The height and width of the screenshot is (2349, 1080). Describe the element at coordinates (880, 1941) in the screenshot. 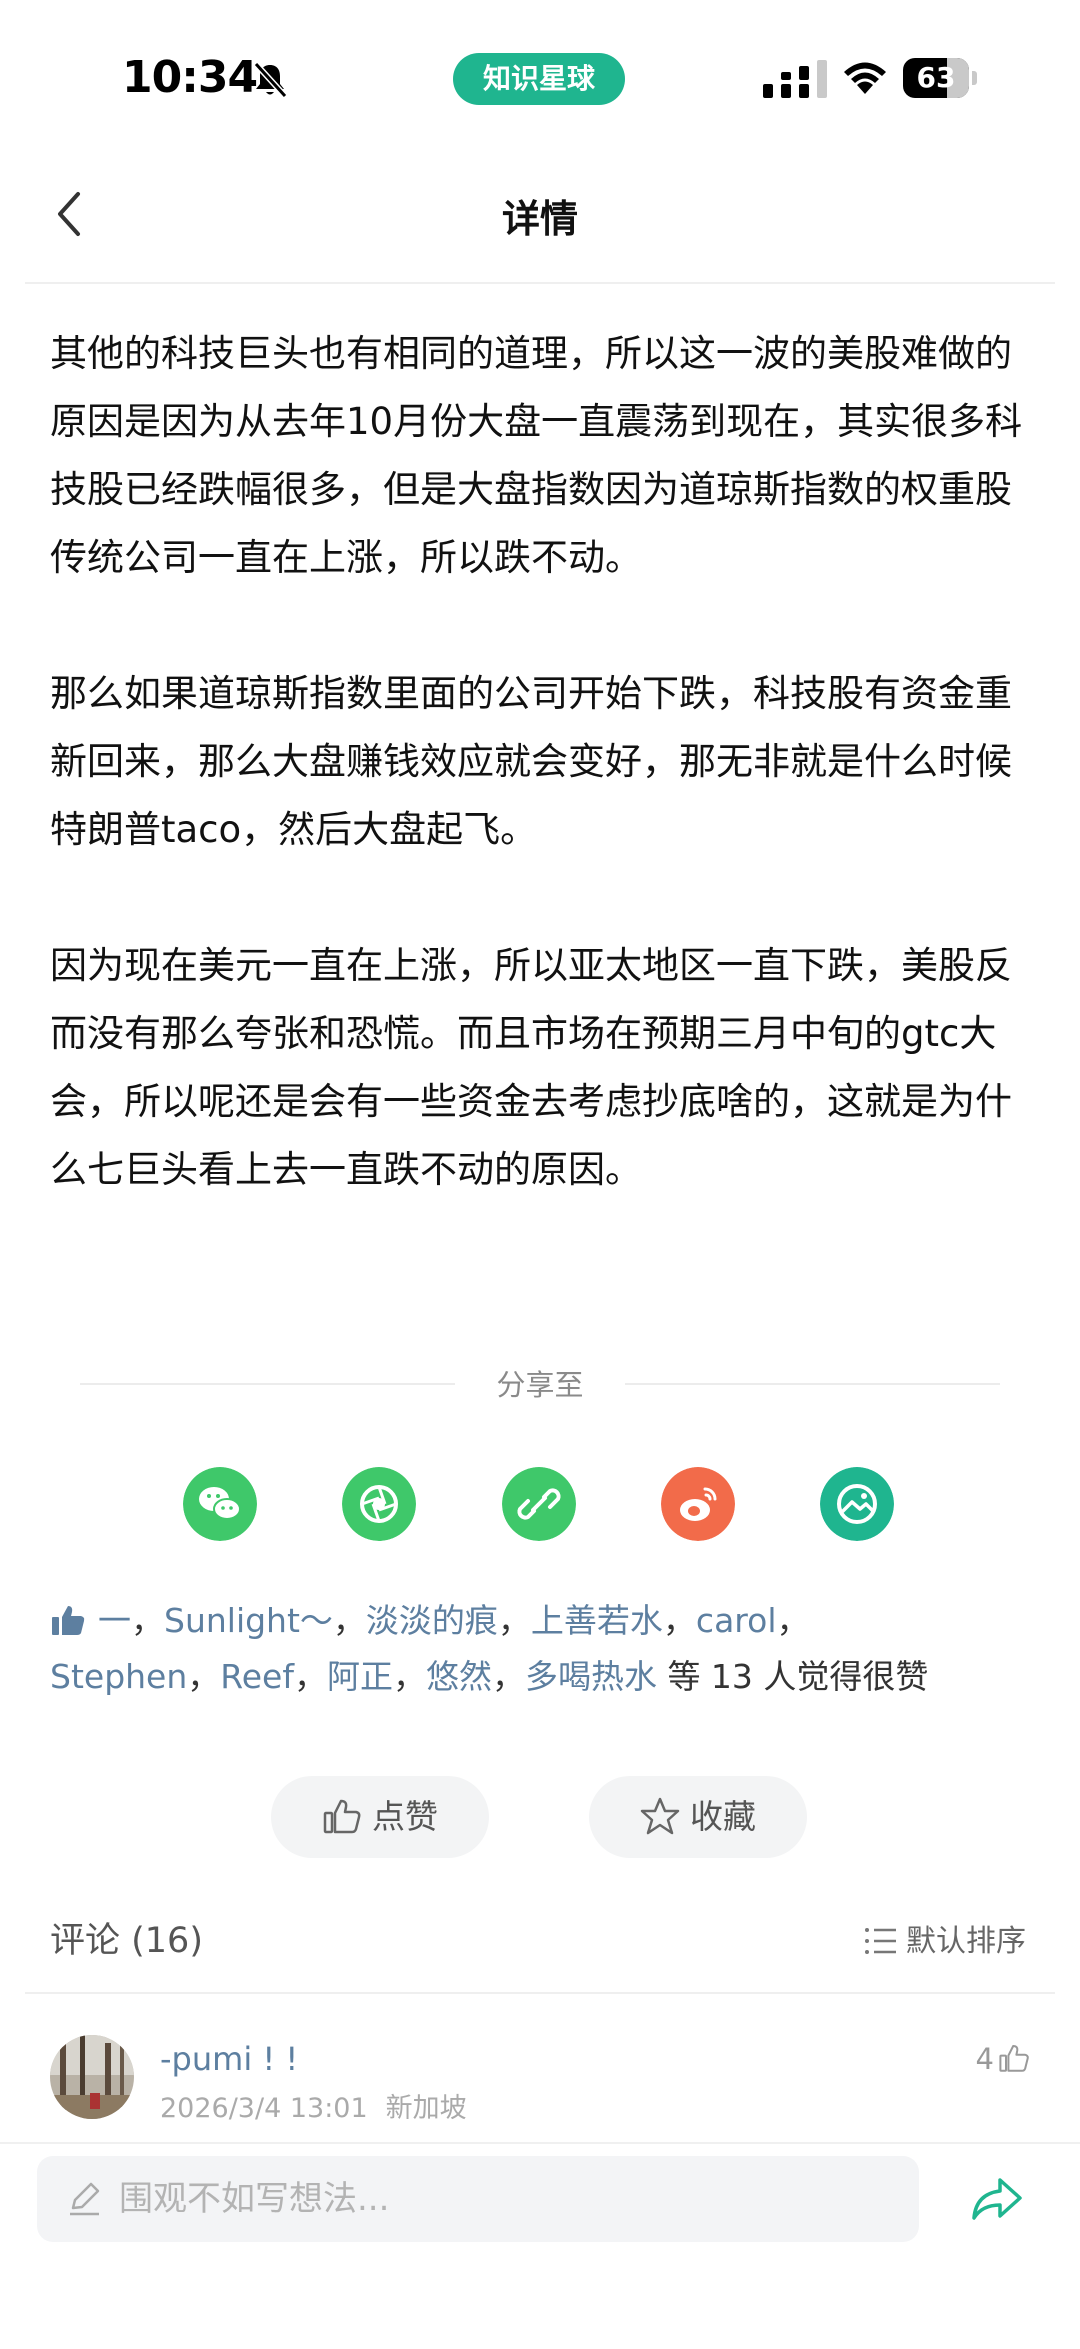

I see `list-sort-icon` at that location.